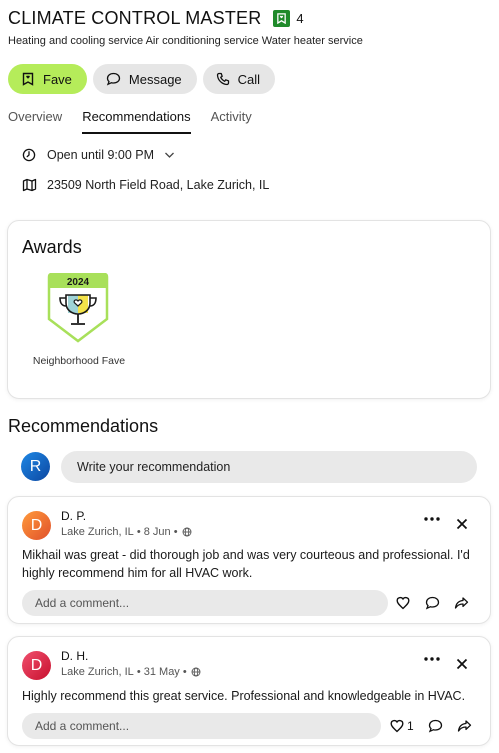 This screenshot has width=499, height=753. Describe the element at coordinates (169, 155) in the screenshot. I see `chevron-down-icon` at that location.